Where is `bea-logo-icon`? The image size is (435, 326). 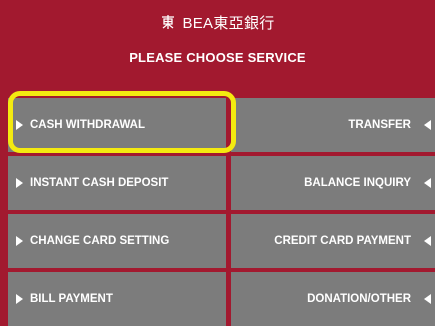 bea-logo-icon is located at coordinates (168, 22).